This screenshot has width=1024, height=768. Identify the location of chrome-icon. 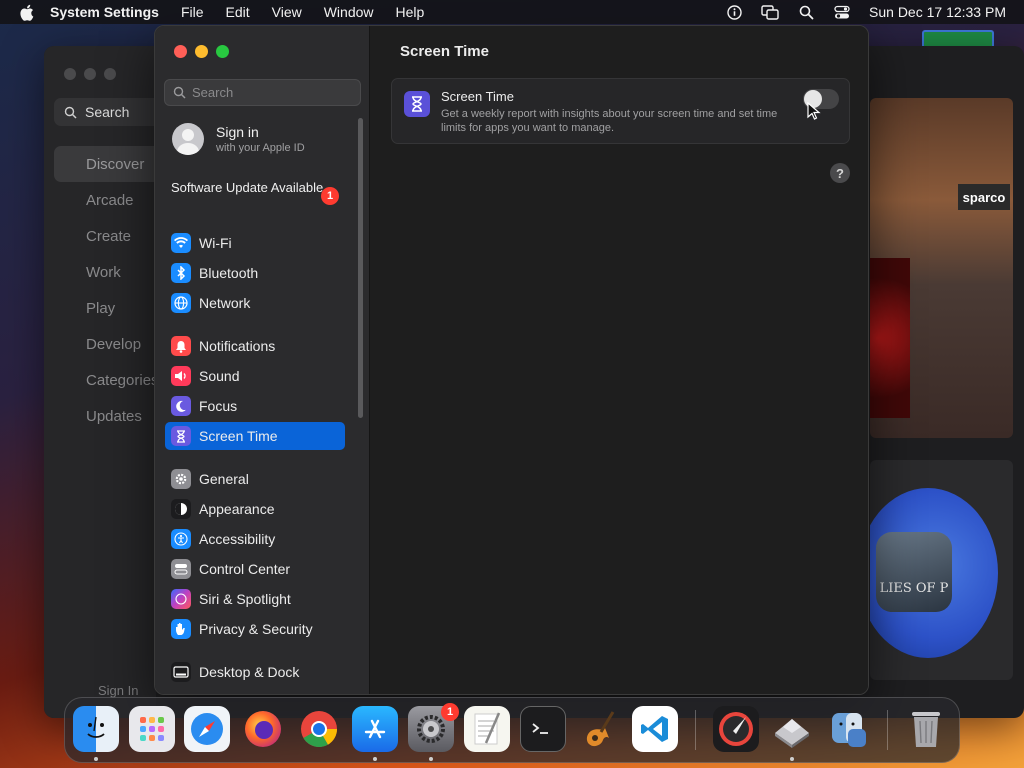
(319, 729).